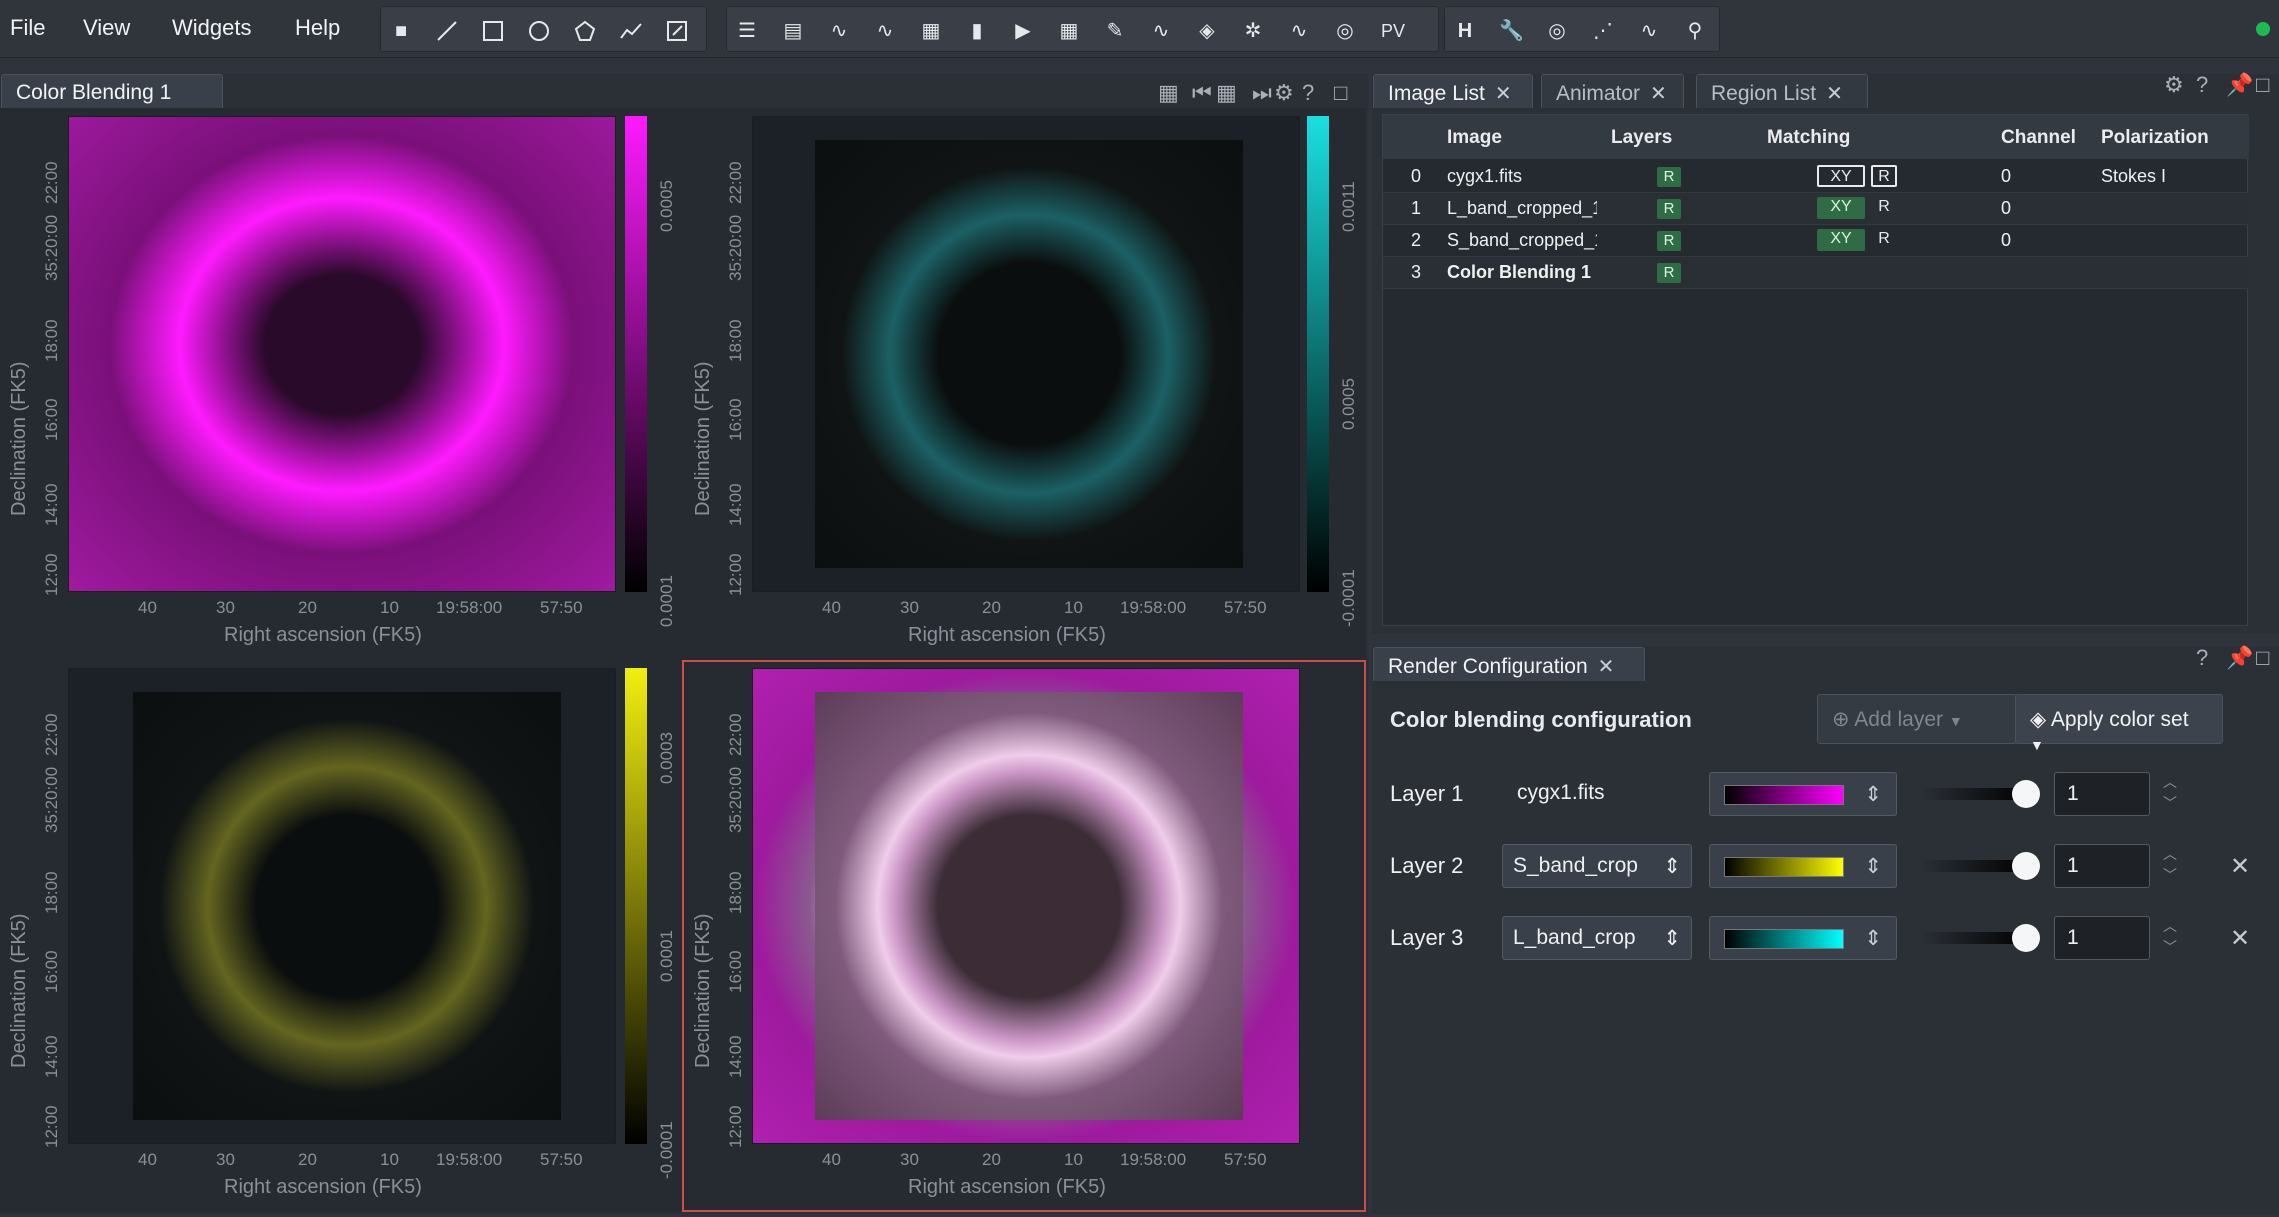  What do you see at coordinates (1453, 91) in the screenshot?
I see `tab-image-list: Image List ✕` at bounding box center [1453, 91].